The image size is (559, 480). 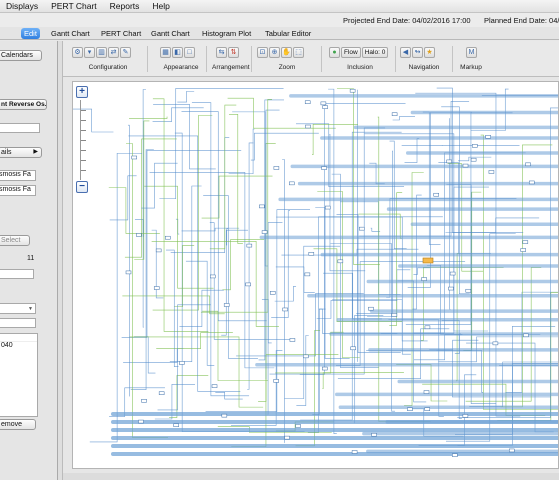 I want to click on inclusion-group: ● Flow Halo: 0 Inclusion, so click(x=360, y=61).